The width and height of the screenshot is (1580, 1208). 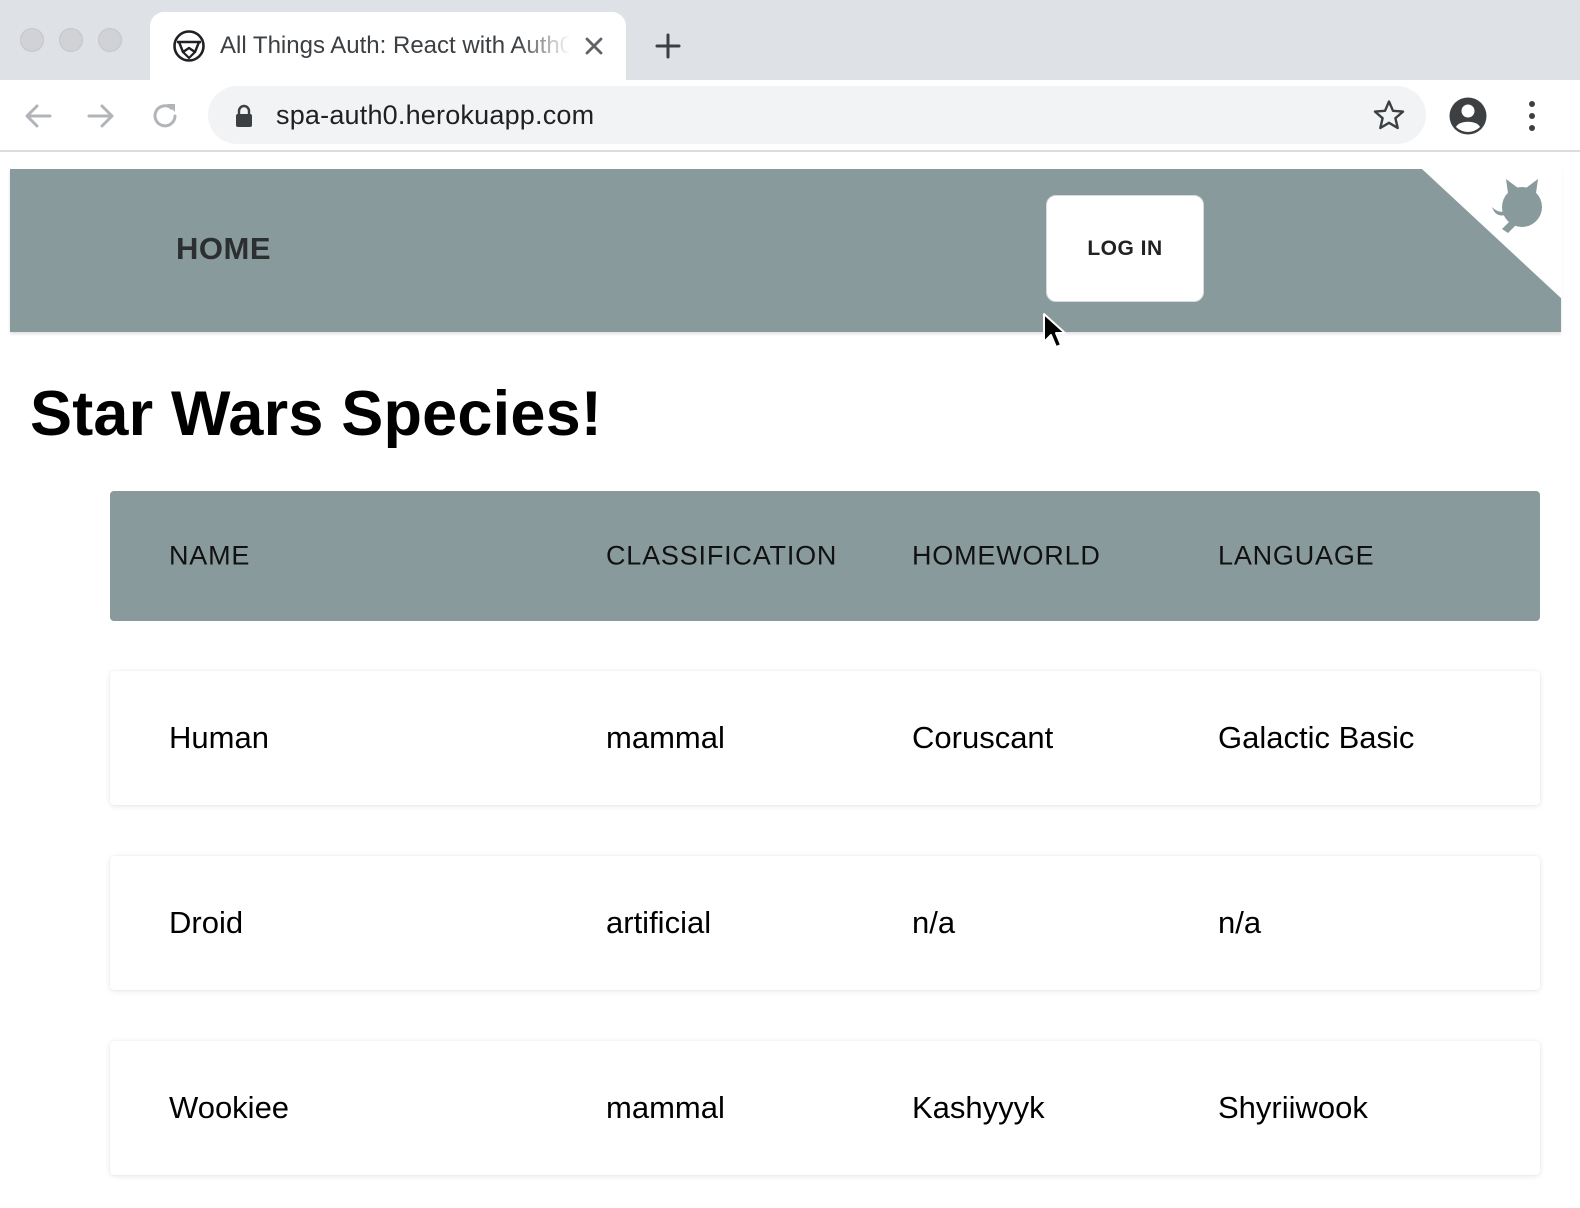 I want to click on table-header-row: NAME CLASSIFICATION HOMEWORLD LANGUAGE, so click(x=825, y=556).